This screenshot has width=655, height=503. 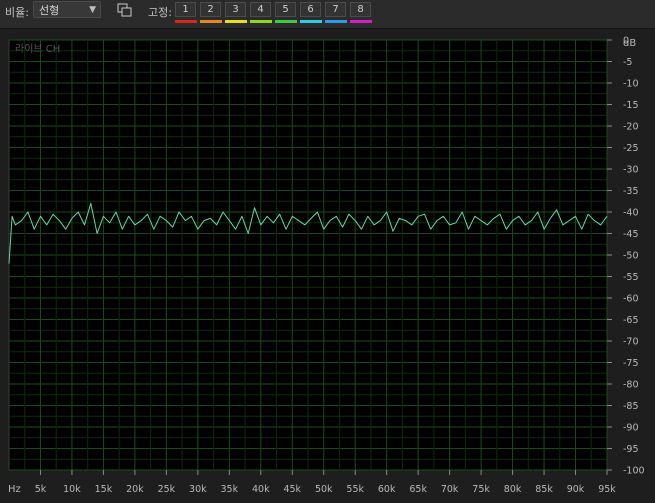 I want to click on pin-button-3: 3, so click(x=235, y=9).